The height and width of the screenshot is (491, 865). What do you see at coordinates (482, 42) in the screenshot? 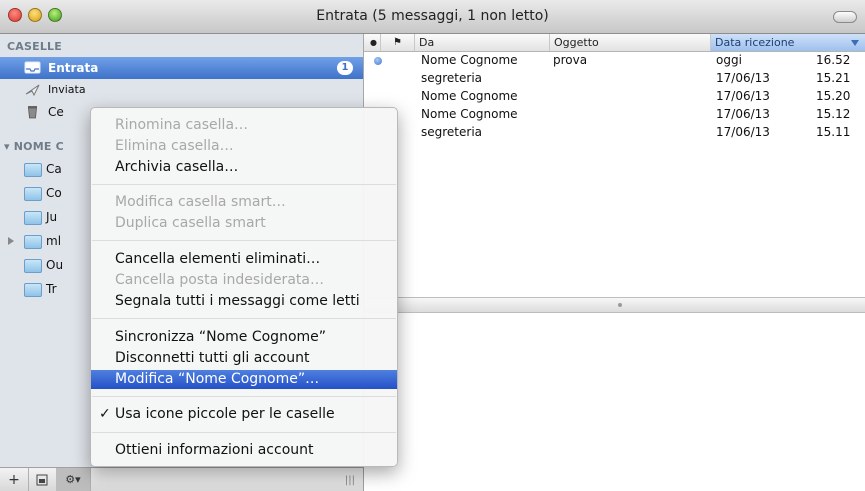
I see `column-from: Da` at bounding box center [482, 42].